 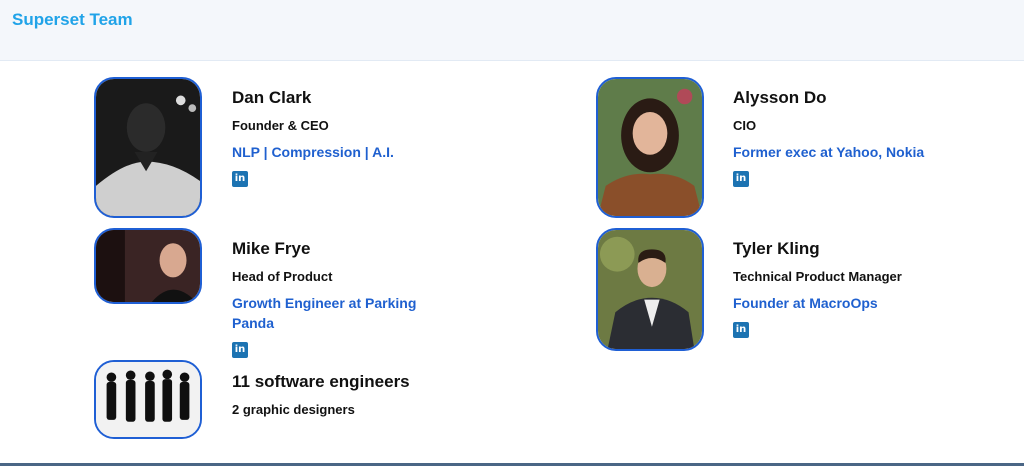 I want to click on header: Superset Team, so click(x=512, y=30).